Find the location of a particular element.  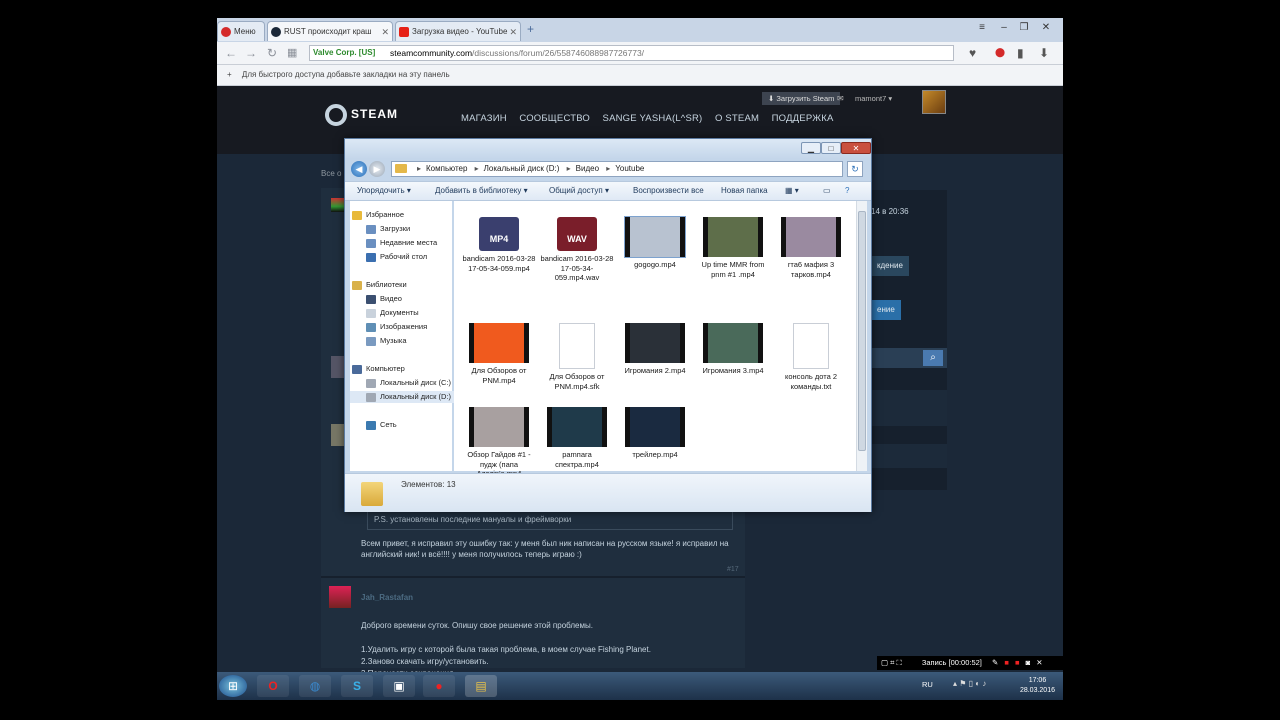

record-icon: ■ is located at coordinates (1006, 662).